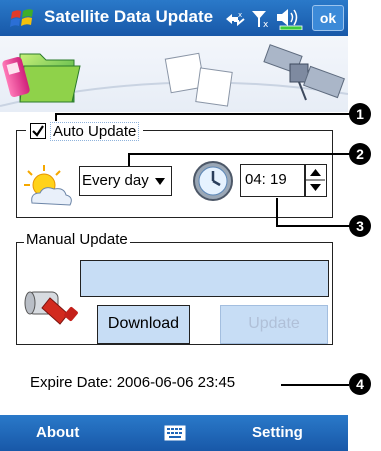 The width and height of the screenshot is (381, 451). Describe the element at coordinates (22, 18) in the screenshot. I see `windows-start-icon` at that location.